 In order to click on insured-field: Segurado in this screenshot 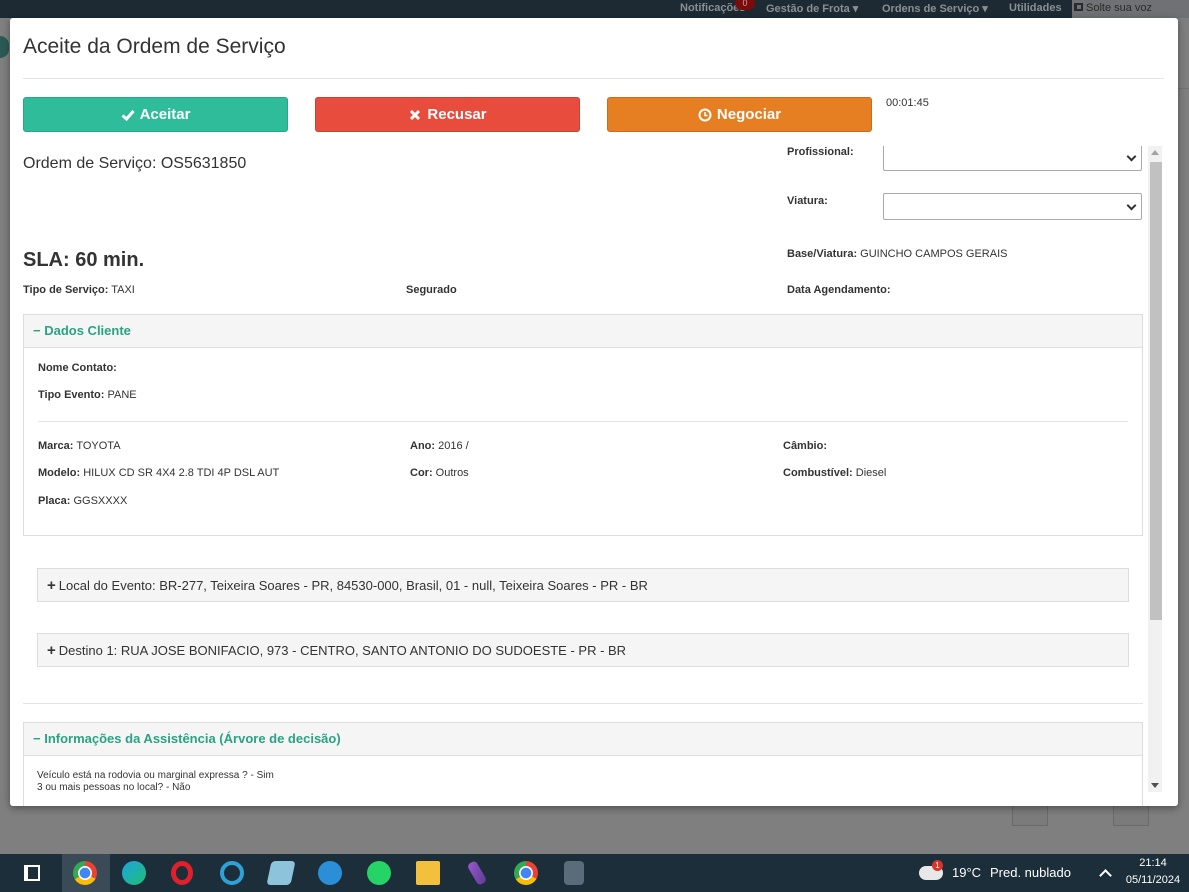, I will do `click(431, 290)`.